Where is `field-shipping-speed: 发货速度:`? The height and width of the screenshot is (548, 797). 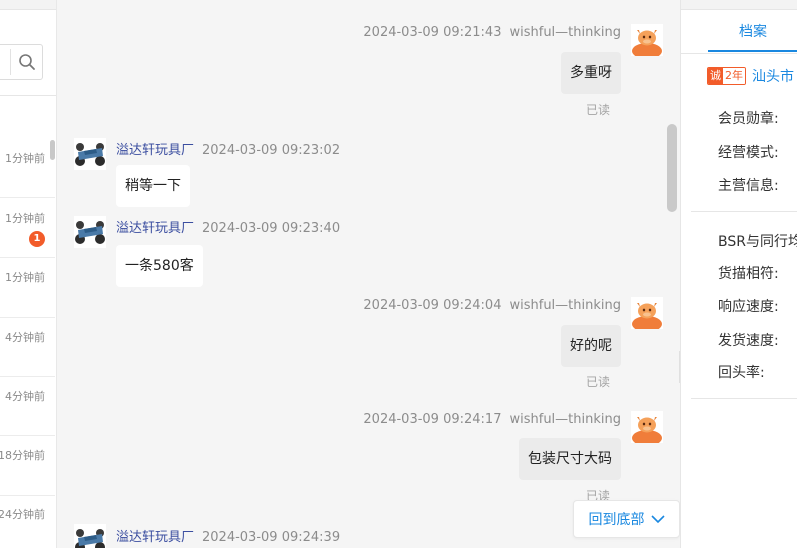 field-shipping-speed: 发货速度: is located at coordinates (748, 341).